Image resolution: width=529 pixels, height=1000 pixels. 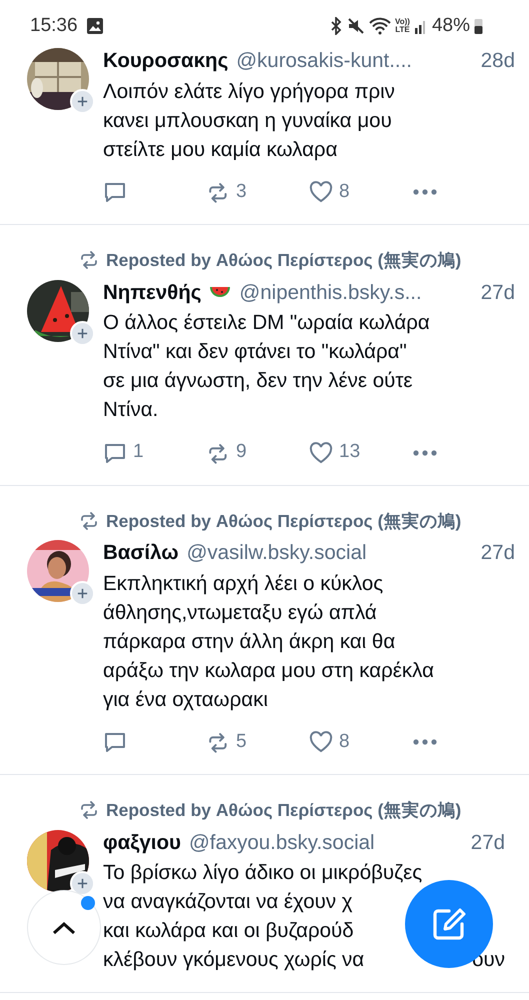 What do you see at coordinates (241, 192) in the screenshot?
I see `repost-count: 3` at bounding box center [241, 192].